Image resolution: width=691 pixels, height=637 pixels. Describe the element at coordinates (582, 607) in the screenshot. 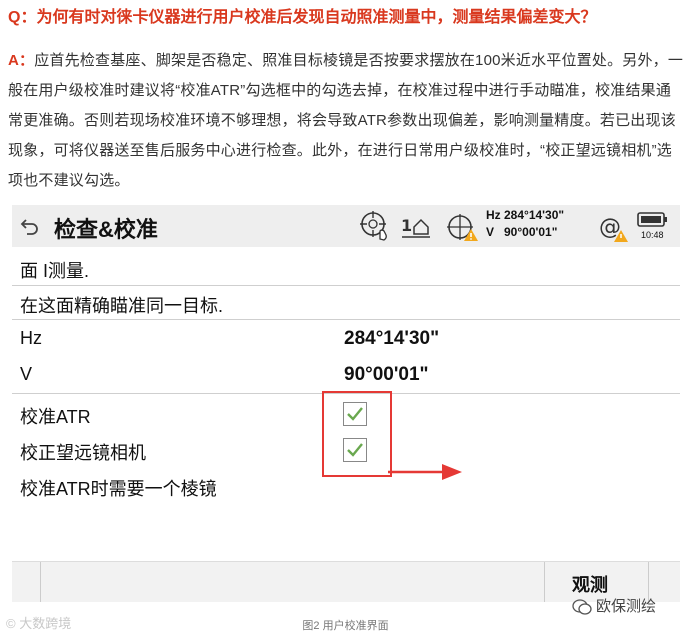

I see `wechat-icon` at that location.